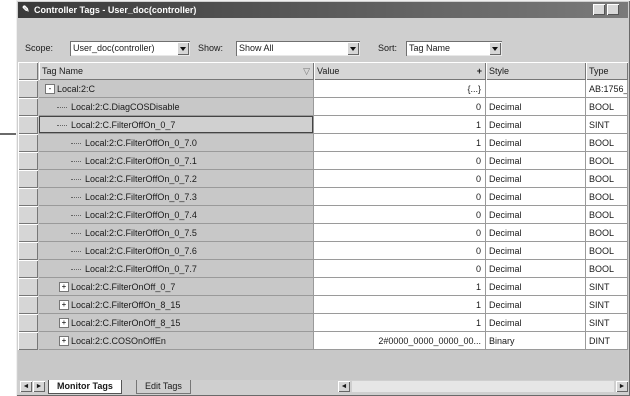 Image resolution: width=630 pixels, height=396 pixels. Describe the element at coordinates (454, 48) in the screenshot. I see `sort-dropdown: Tag Name` at that location.